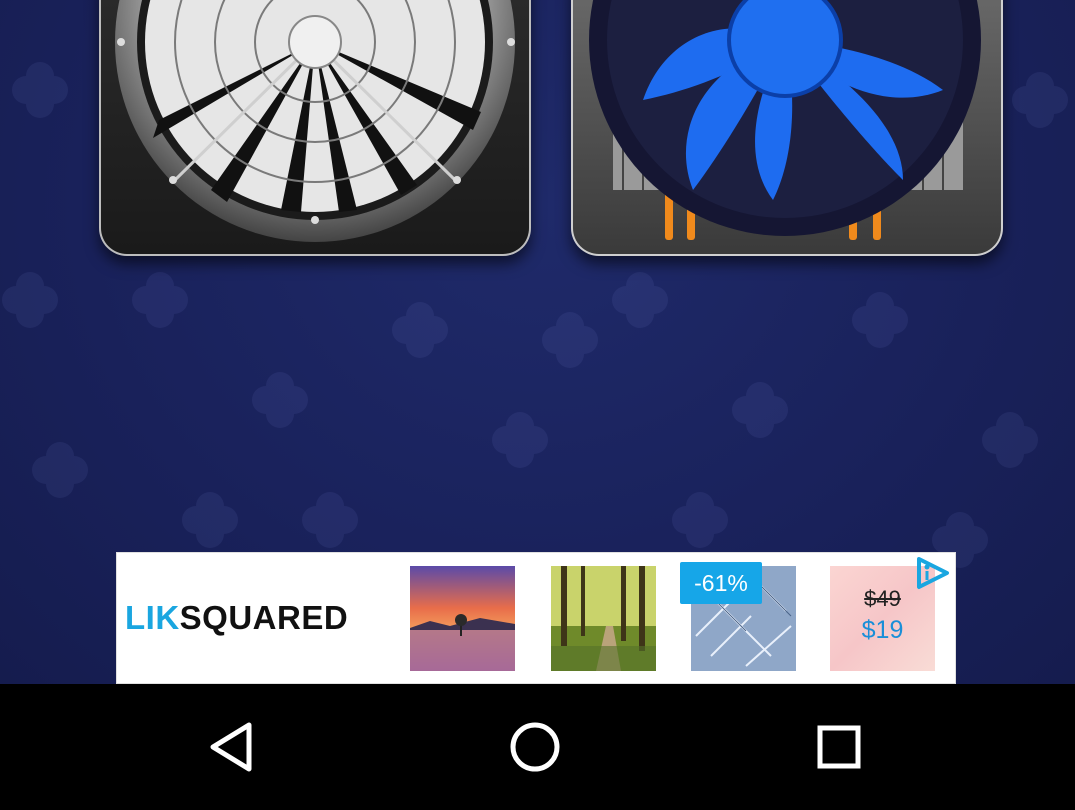 This screenshot has width=1075, height=810. I want to click on forest-path-thumbnail, so click(603, 618).